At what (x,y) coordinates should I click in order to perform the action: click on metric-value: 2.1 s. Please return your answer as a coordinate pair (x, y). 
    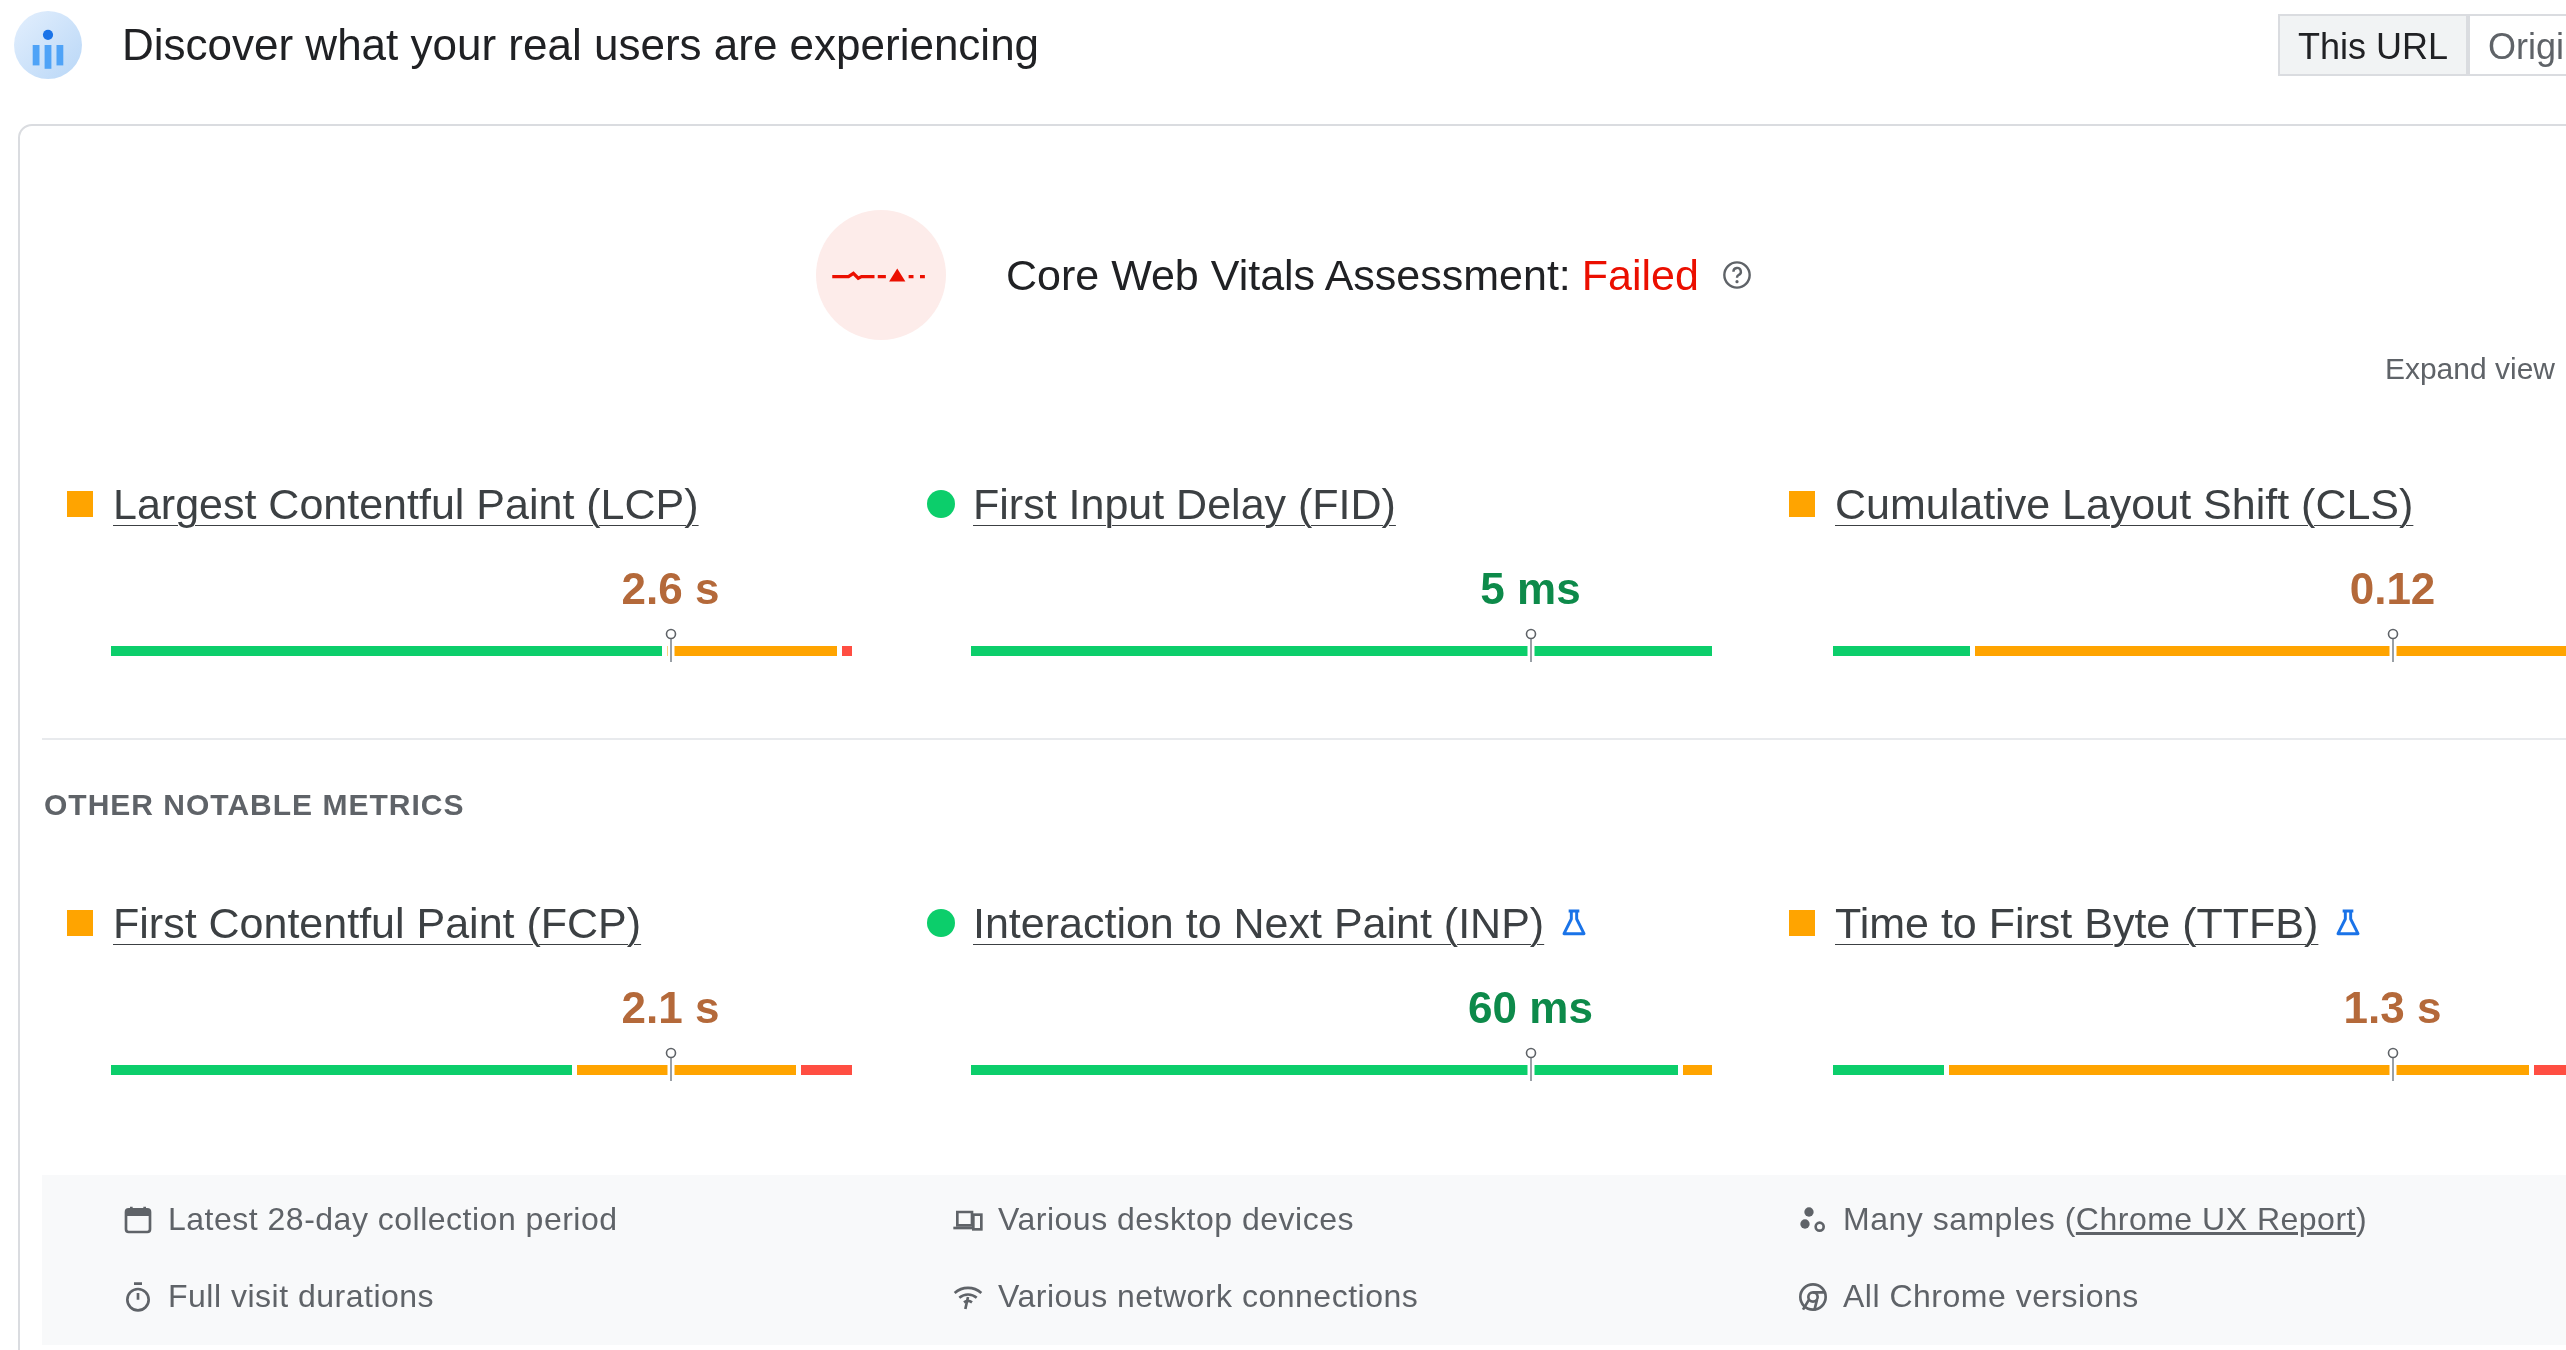
    Looking at the image, I should click on (670, 1008).